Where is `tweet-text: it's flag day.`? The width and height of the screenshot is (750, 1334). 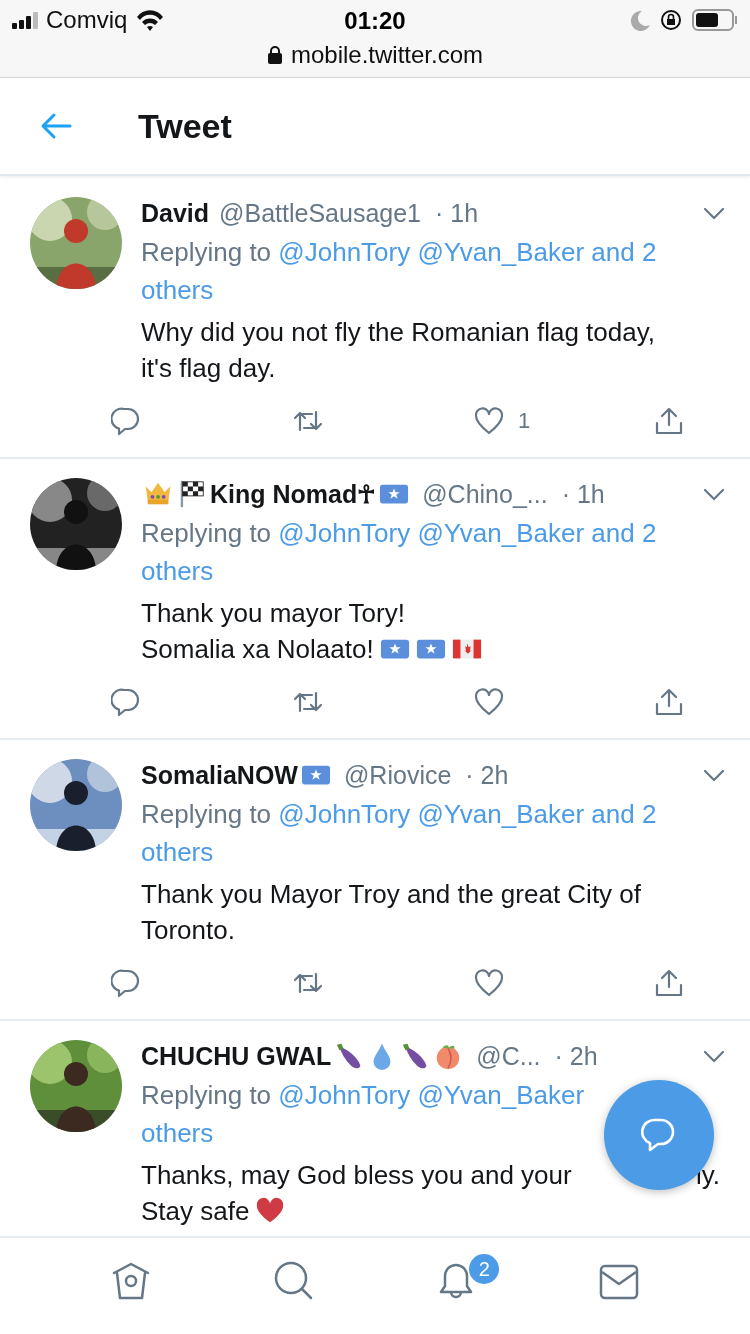 tweet-text: it's flag day. is located at coordinates (208, 368).